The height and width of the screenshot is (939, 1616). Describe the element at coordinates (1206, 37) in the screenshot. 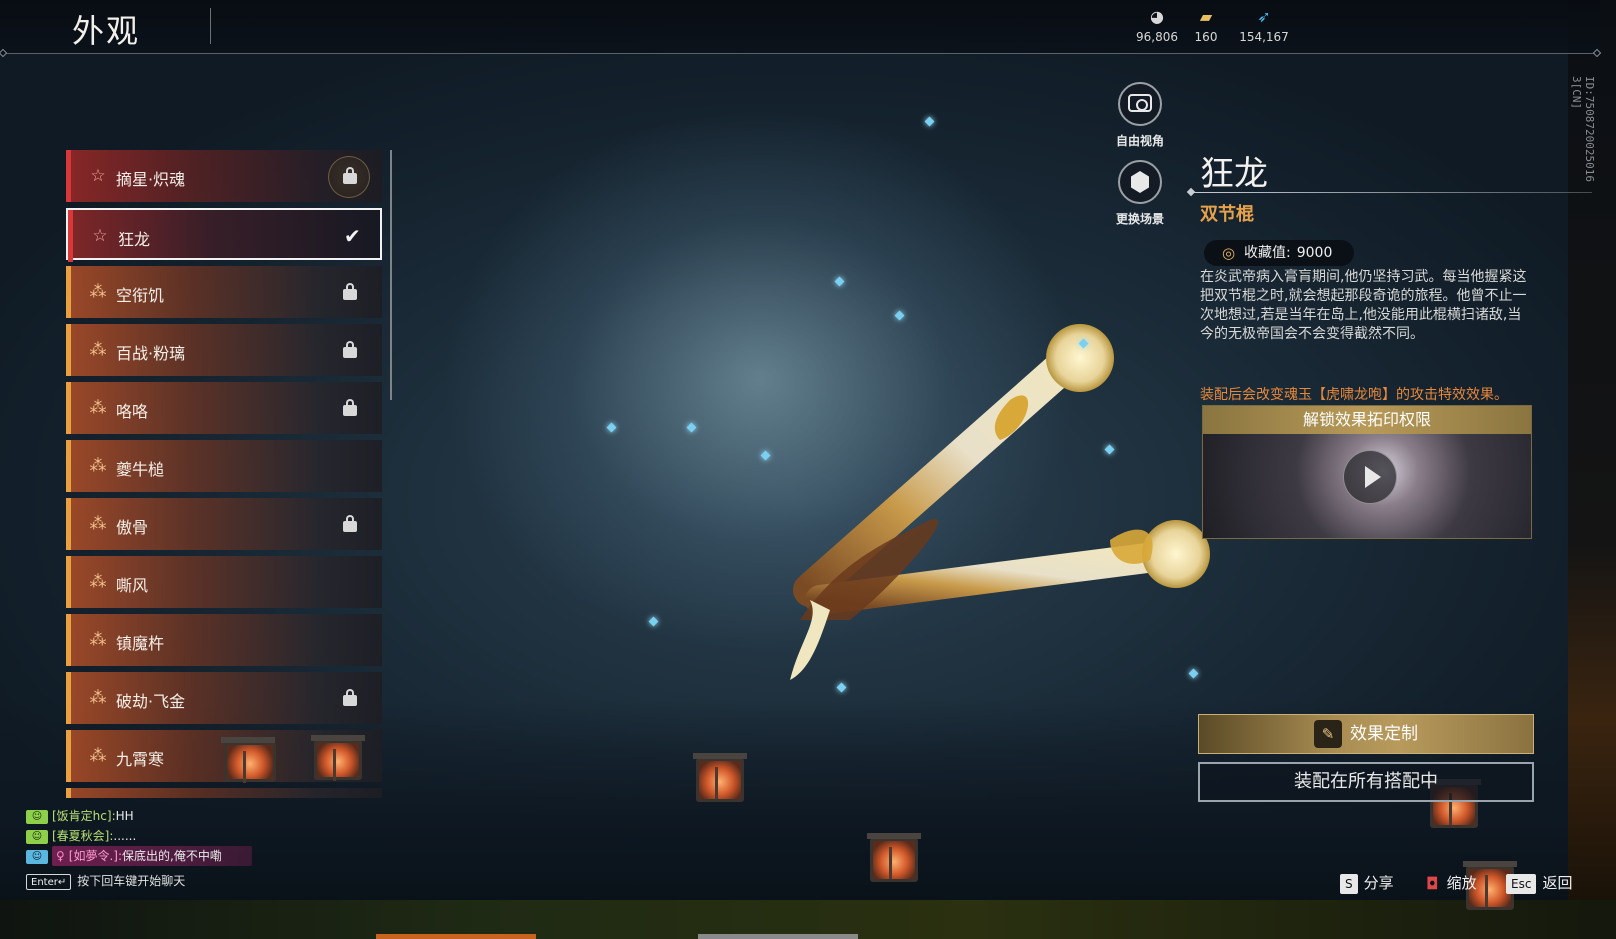

I see `currency-value: 160` at that location.